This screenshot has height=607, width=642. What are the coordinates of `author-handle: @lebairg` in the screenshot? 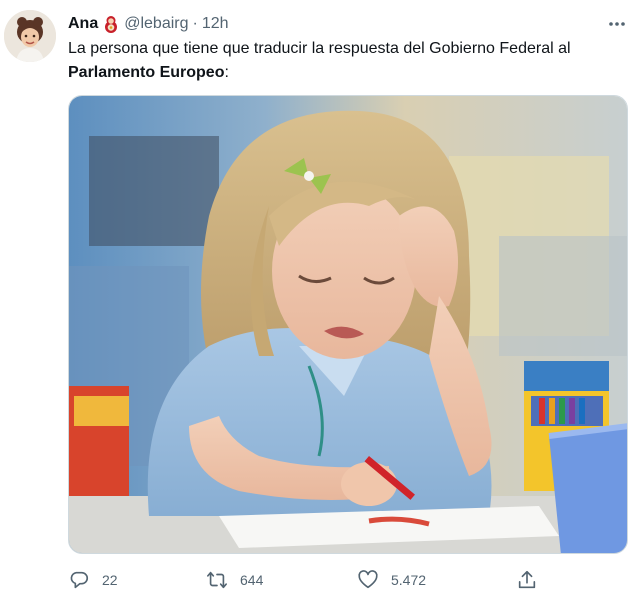 It's located at (156, 24).